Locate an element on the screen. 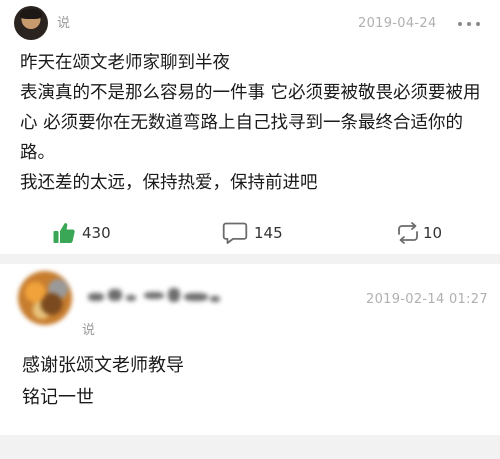  post-paragraph: 我还差的太远，保持热爱，保持前进吧 is located at coordinates (169, 183).